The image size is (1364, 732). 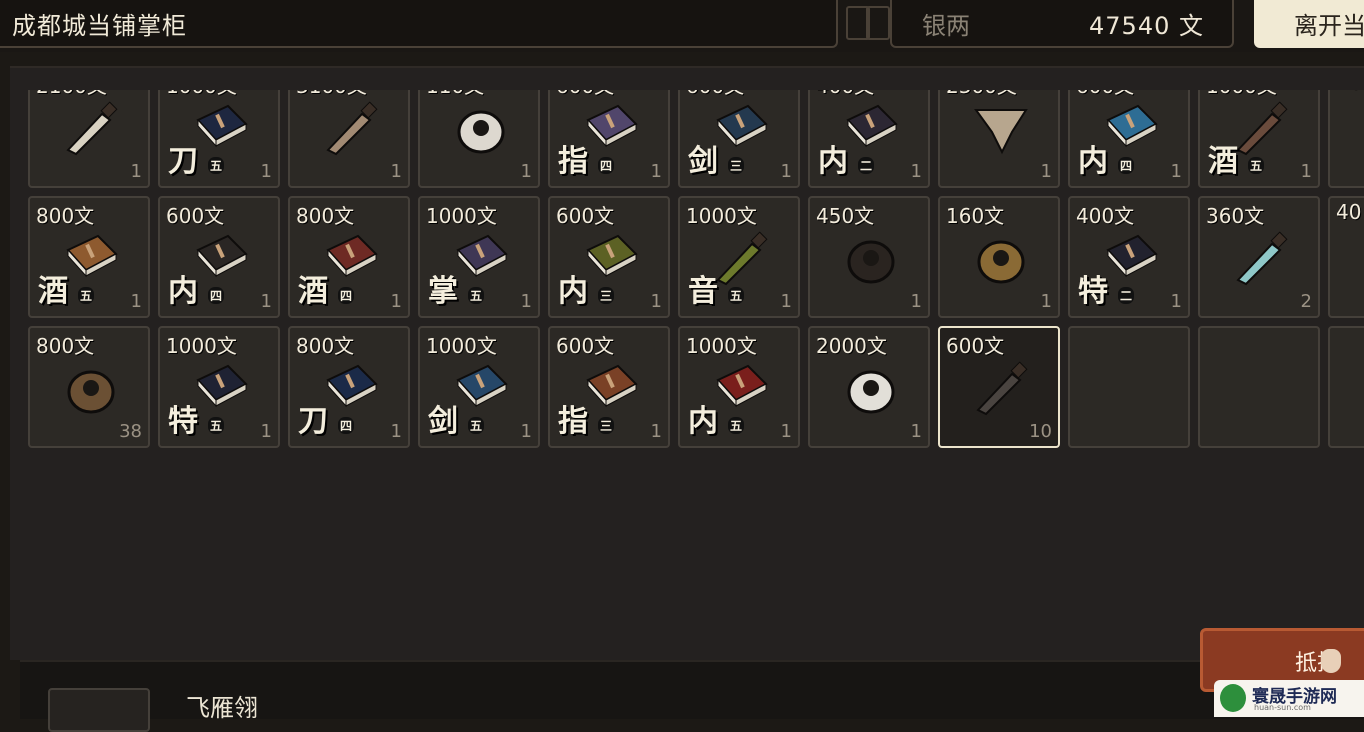 What do you see at coordinates (869, 387) in the screenshot?
I see `inventory-slot: 2000文 1` at bounding box center [869, 387].